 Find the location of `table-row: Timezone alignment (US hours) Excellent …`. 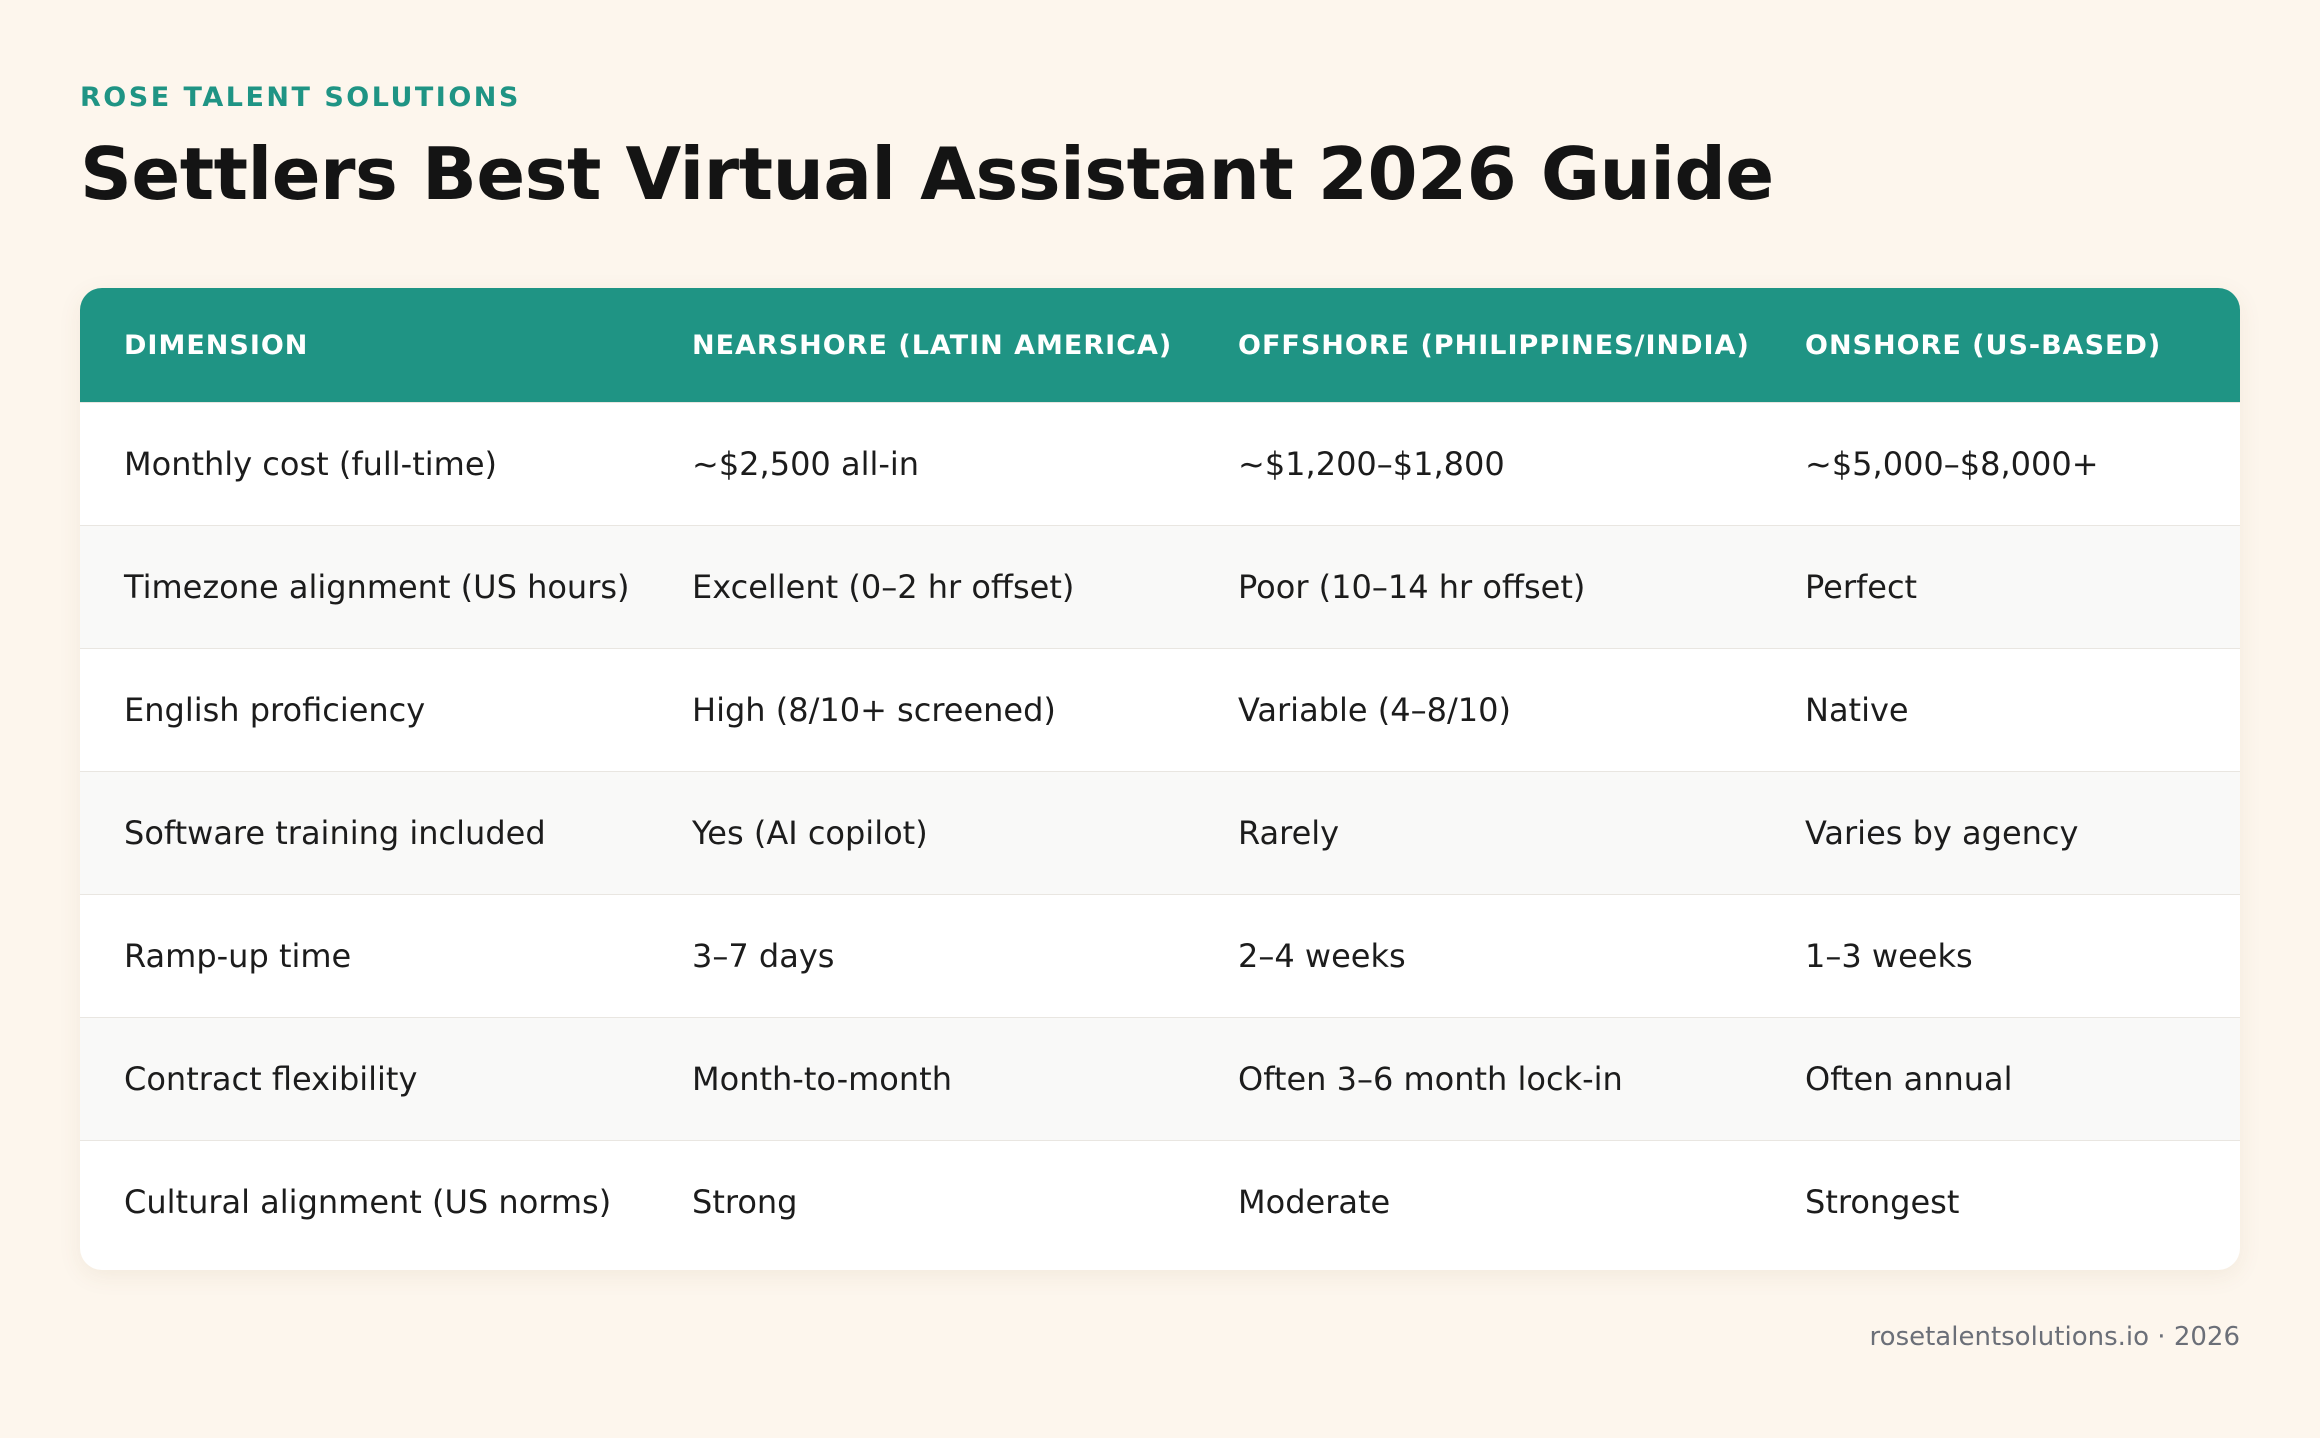

table-row: Timezone alignment (US hours) Excellent … is located at coordinates (1160, 586).